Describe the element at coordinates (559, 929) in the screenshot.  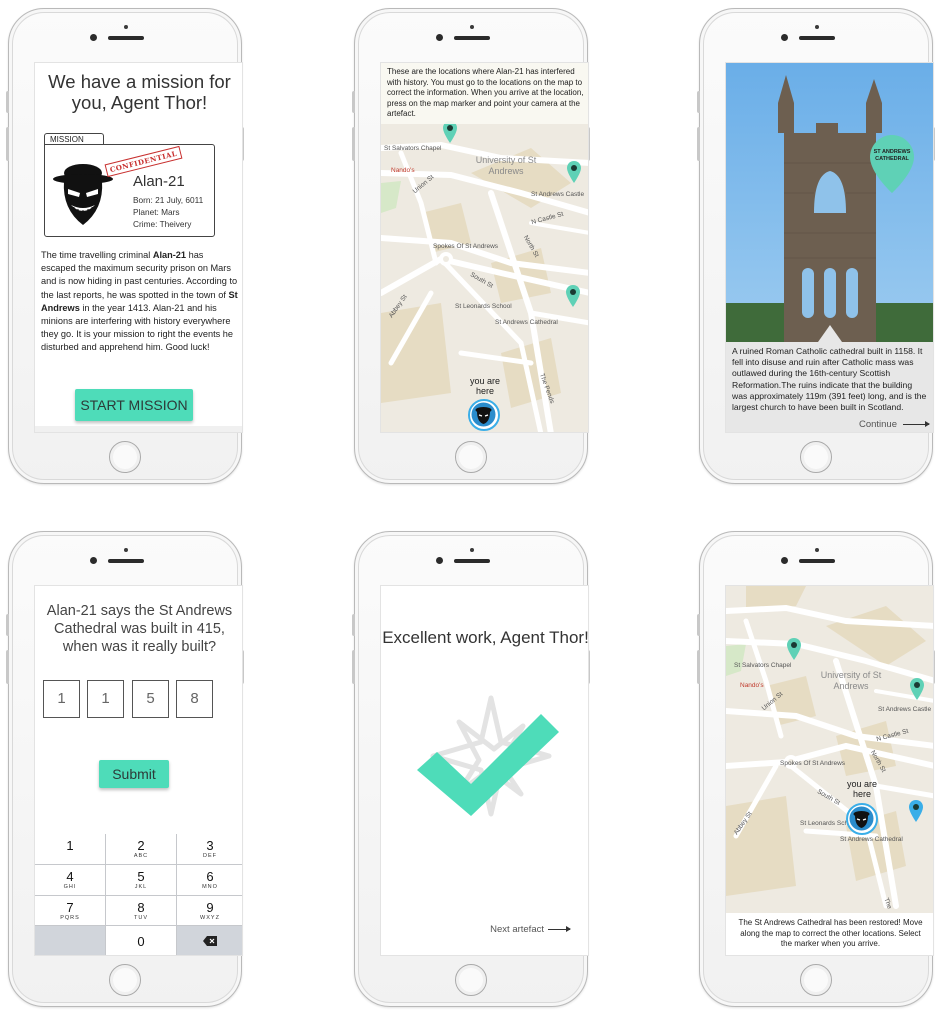
I see `arrow-right-icon` at that location.